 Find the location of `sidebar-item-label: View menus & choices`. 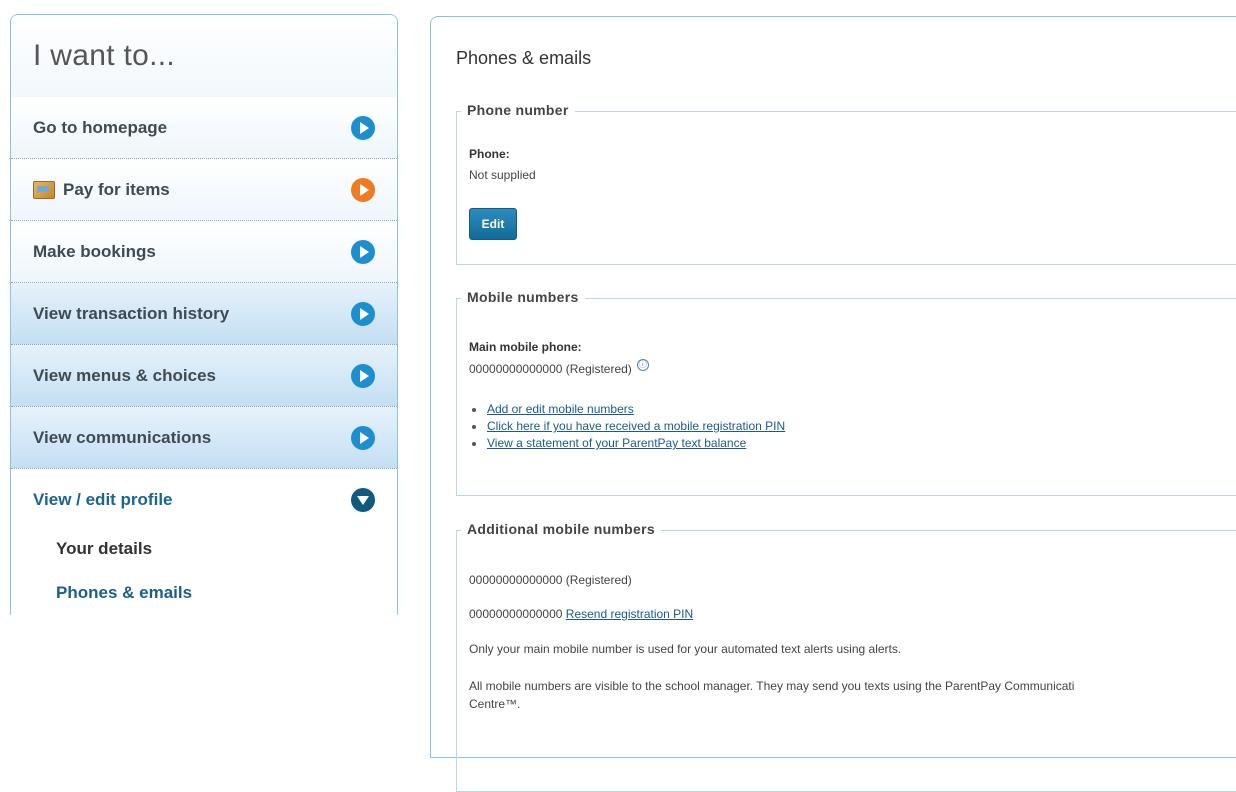

sidebar-item-label: View menus & choices is located at coordinates (124, 375).